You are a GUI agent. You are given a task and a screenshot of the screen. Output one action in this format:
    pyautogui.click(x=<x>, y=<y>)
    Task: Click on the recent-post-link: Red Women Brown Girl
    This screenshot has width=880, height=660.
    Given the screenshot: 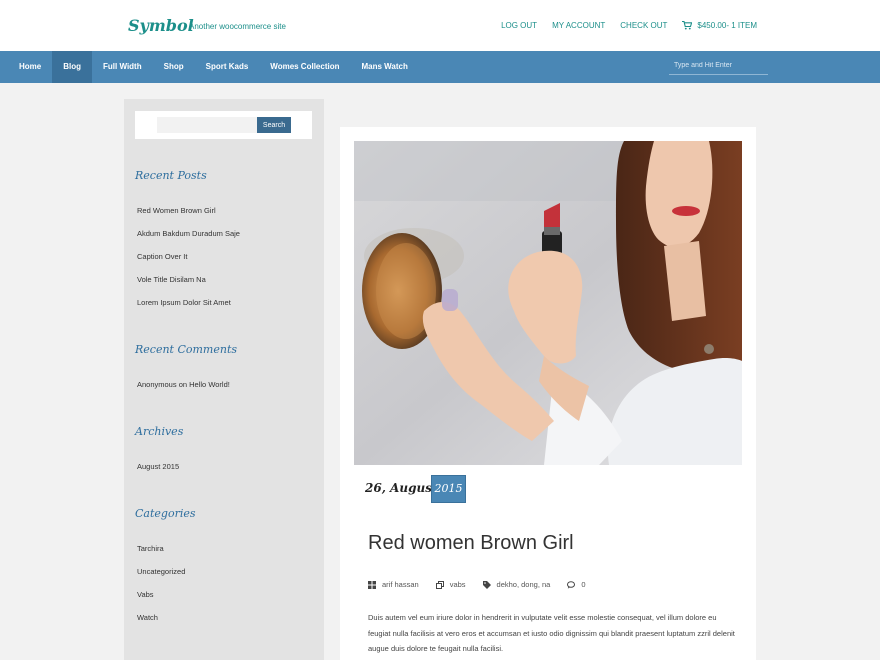 What is the action you would take?
    pyautogui.click(x=176, y=210)
    